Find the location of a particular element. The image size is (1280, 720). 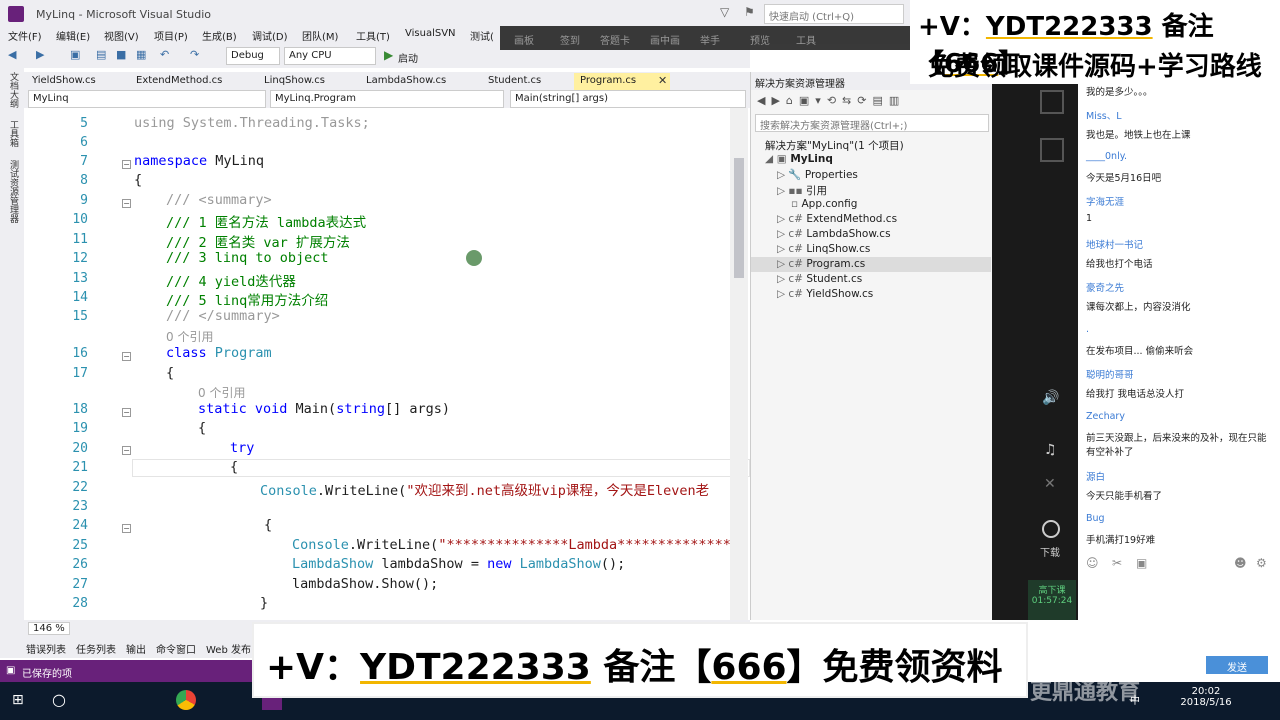

menu-file: 文件(F) is located at coordinates (25, 35).